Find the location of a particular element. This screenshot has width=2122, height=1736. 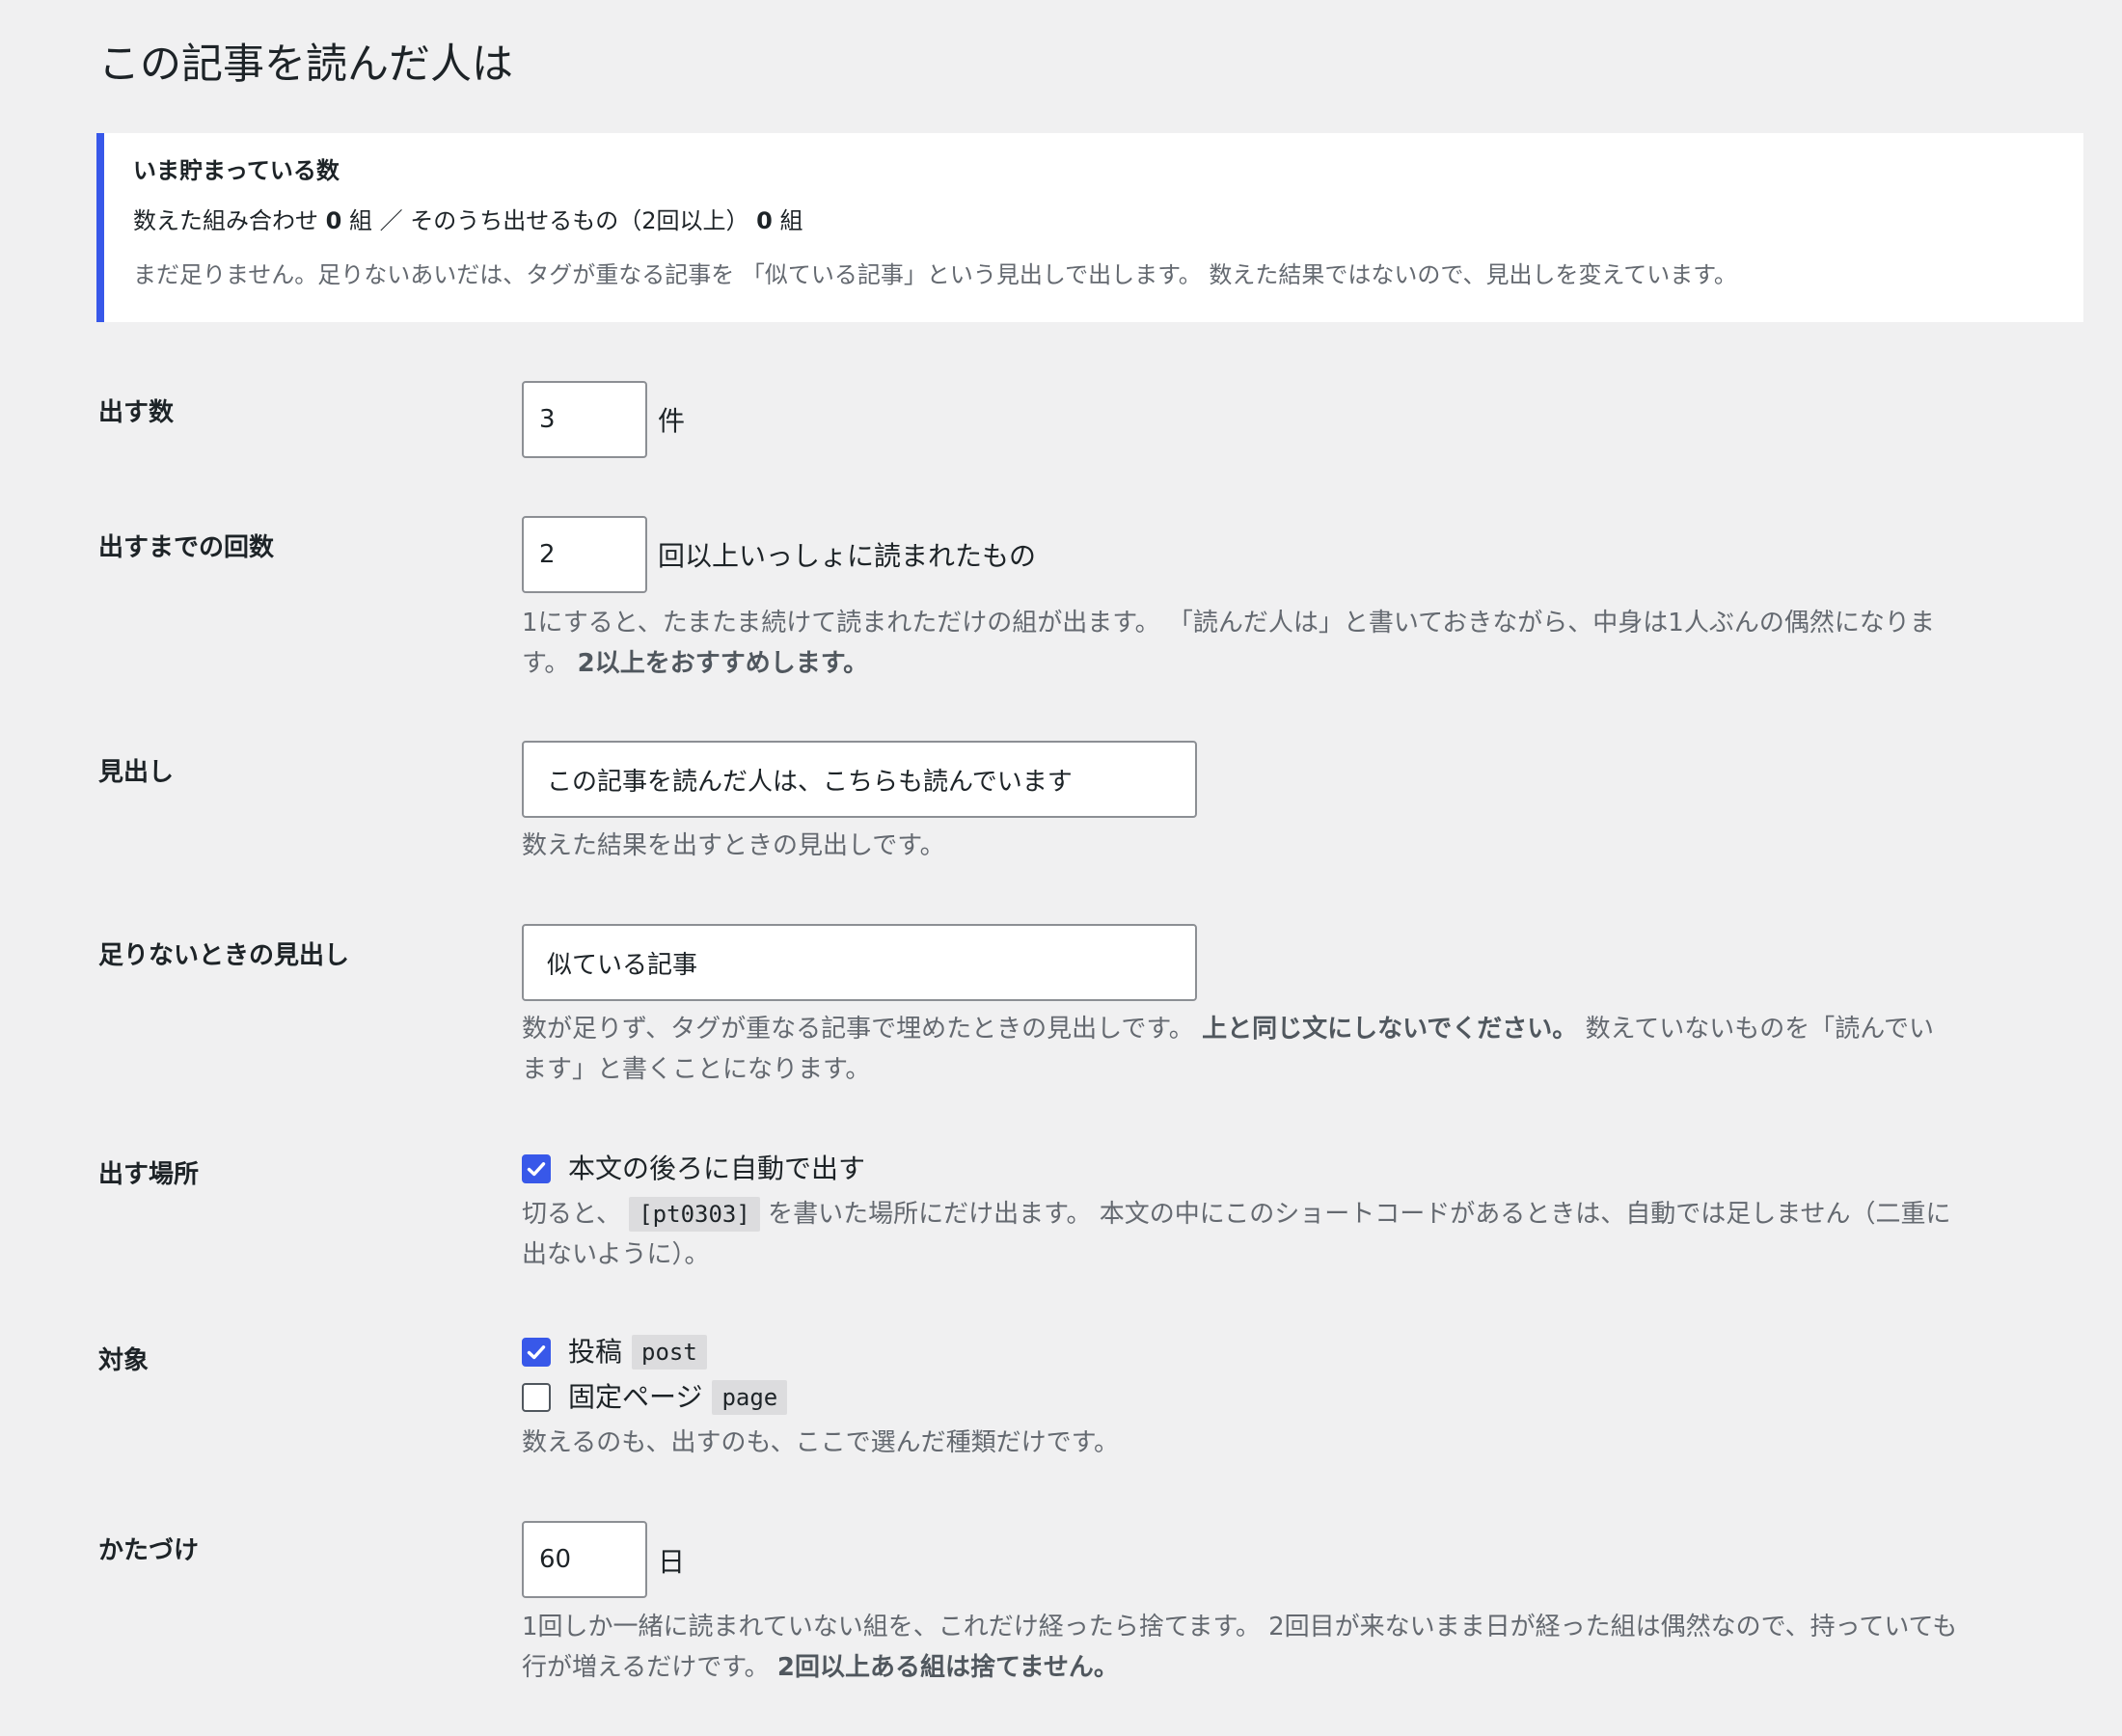

target-page-checkbox is located at coordinates (537, 1397).